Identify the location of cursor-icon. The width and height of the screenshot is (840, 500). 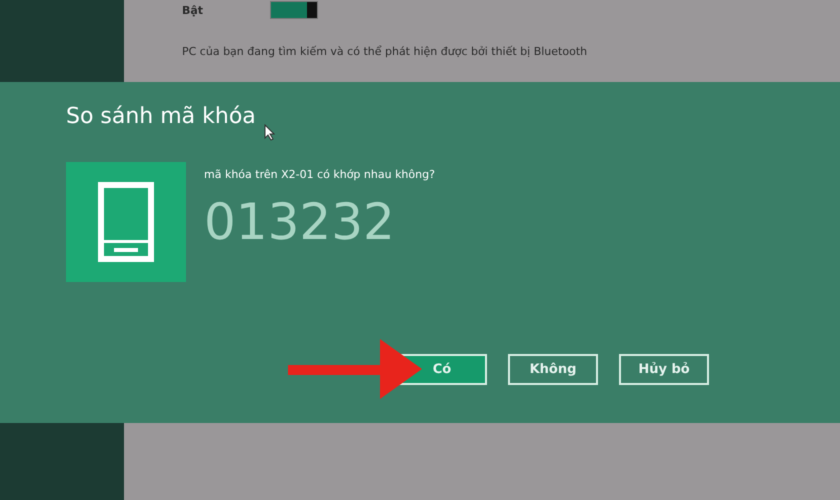
(269, 132).